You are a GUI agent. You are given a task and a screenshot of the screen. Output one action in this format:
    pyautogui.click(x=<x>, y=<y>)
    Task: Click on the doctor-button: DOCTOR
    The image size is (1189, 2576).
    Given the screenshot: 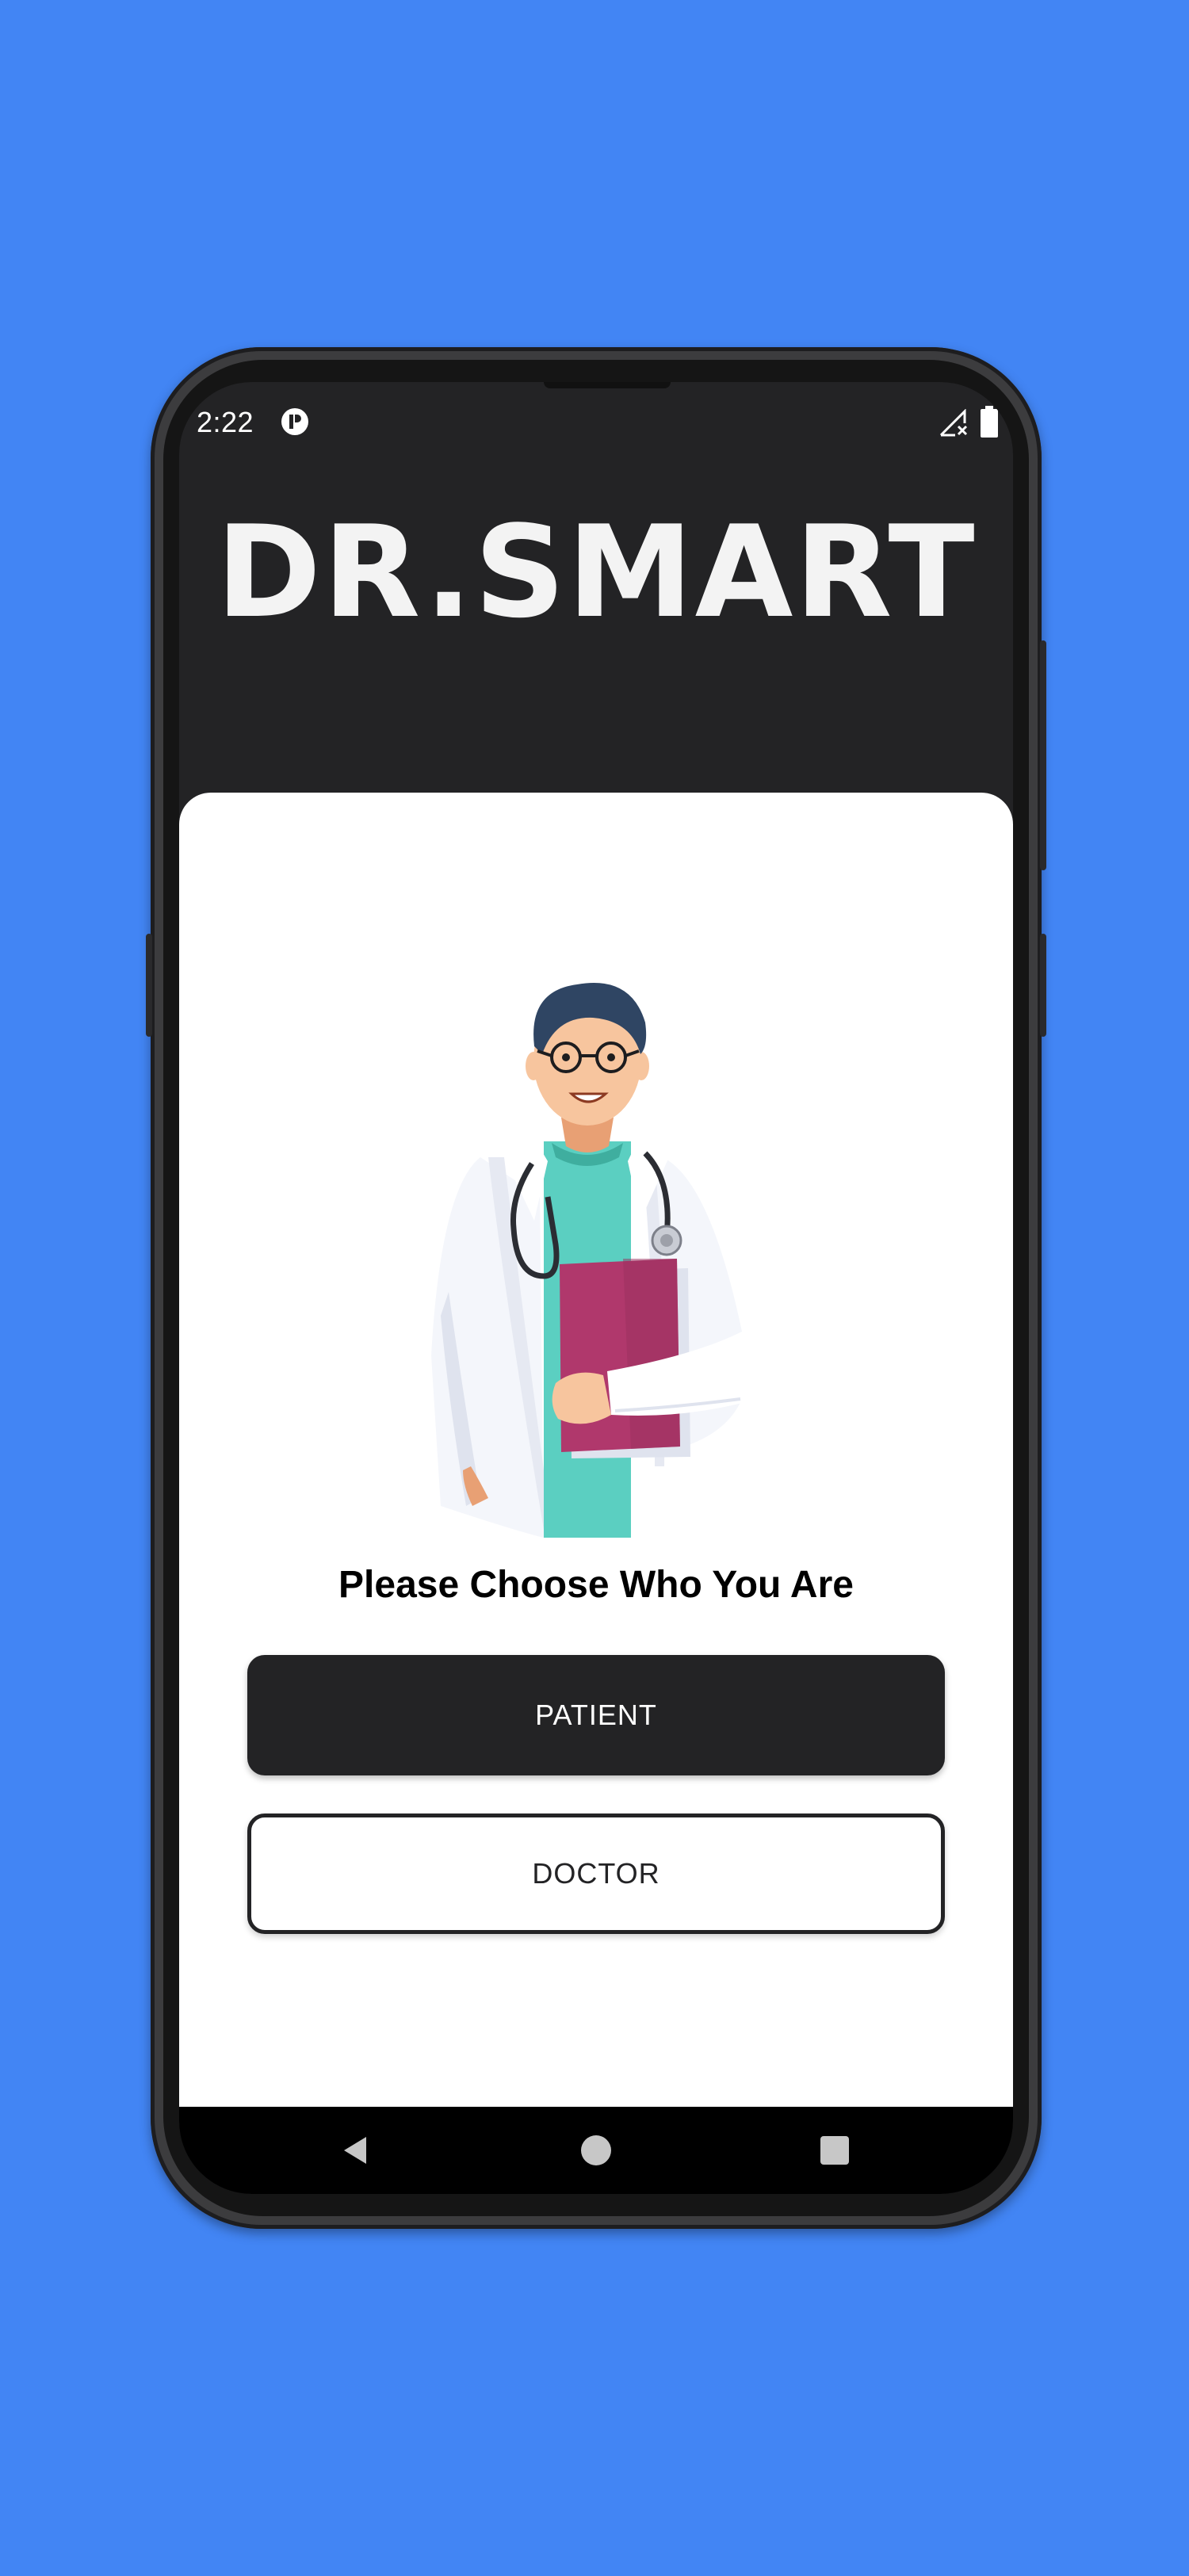 What is the action you would take?
    pyautogui.click(x=596, y=1874)
    